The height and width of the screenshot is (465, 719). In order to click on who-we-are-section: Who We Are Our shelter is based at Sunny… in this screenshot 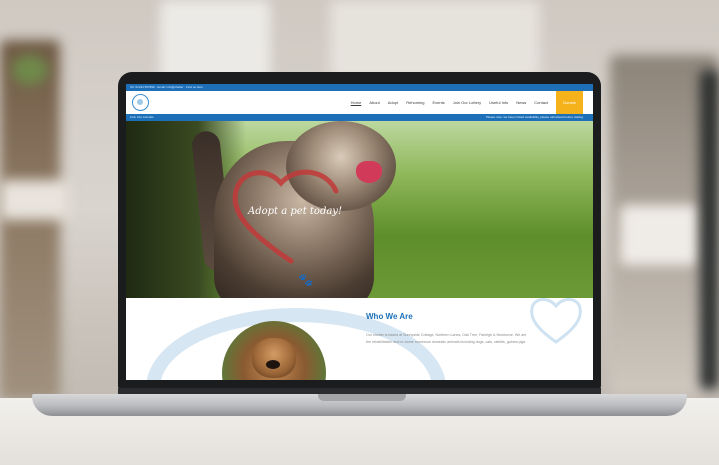, I will do `click(359, 339)`.